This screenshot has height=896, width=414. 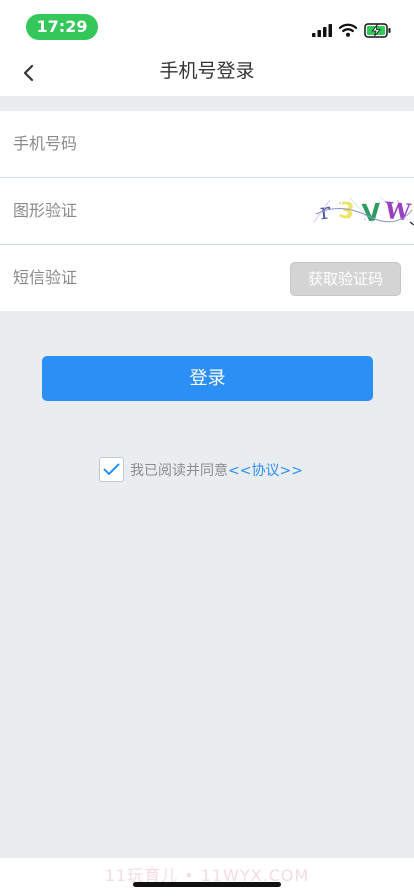 What do you see at coordinates (207, 884) in the screenshot?
I see `home-indicator` at bounding box center [207, 884].